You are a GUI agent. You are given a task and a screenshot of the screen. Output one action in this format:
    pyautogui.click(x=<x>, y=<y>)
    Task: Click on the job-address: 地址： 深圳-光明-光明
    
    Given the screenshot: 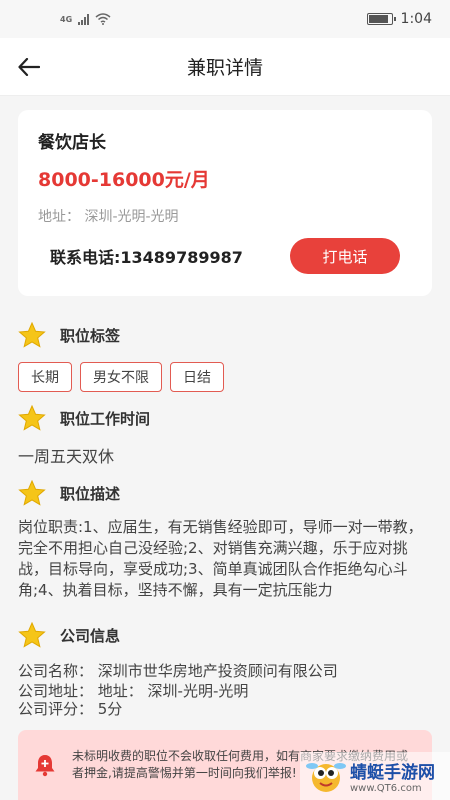 What is the action you would take?
    pyautogui.click(x=108, y=217)
    